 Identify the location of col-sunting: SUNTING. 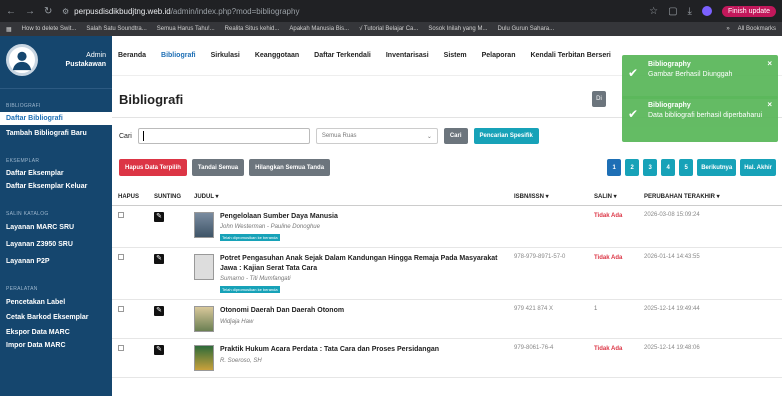
(168, 197).